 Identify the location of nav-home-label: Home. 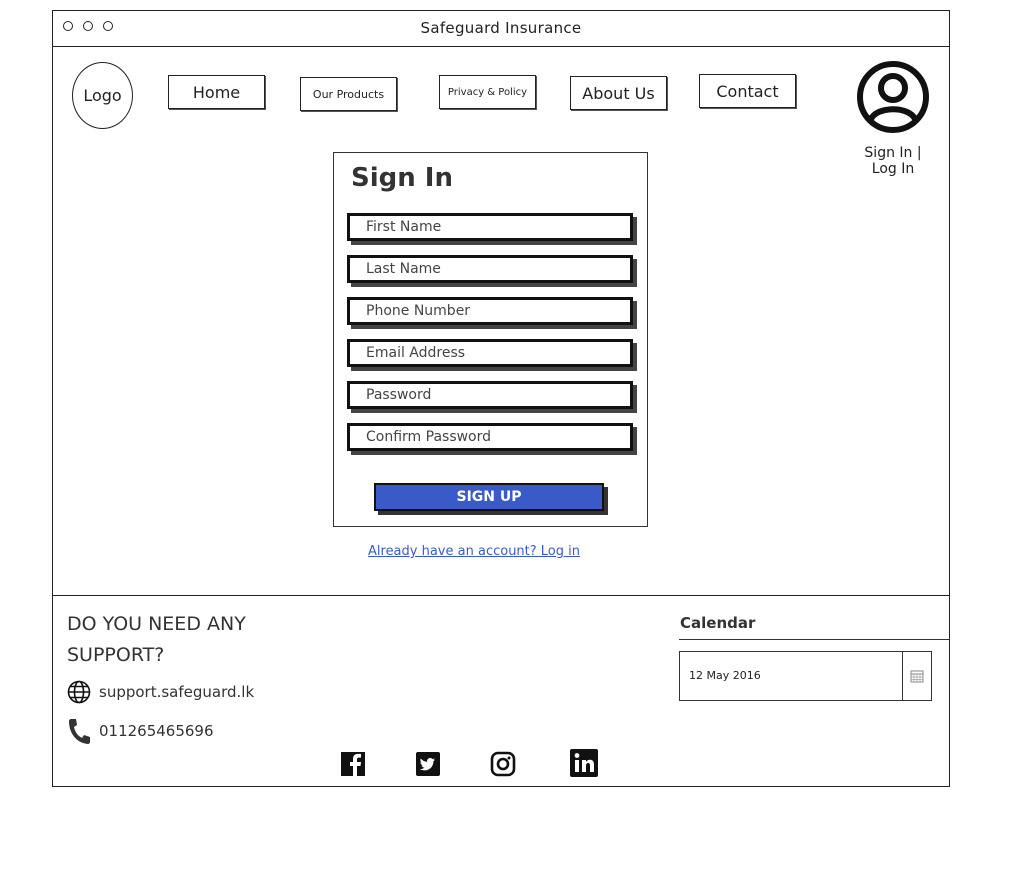
(216, 92).